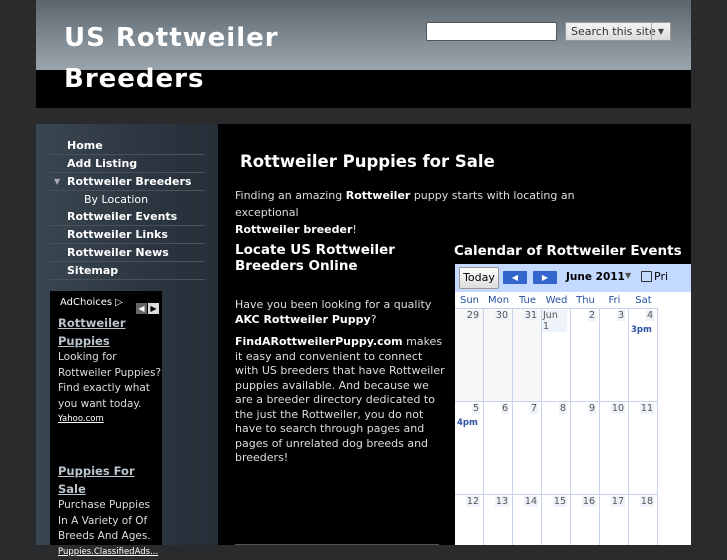 This screenshot has width=727, height=560. What do you see at coordinates (592, 408) in the screenshot?
I see `day-number: 9` at bounding box center [592, 408].